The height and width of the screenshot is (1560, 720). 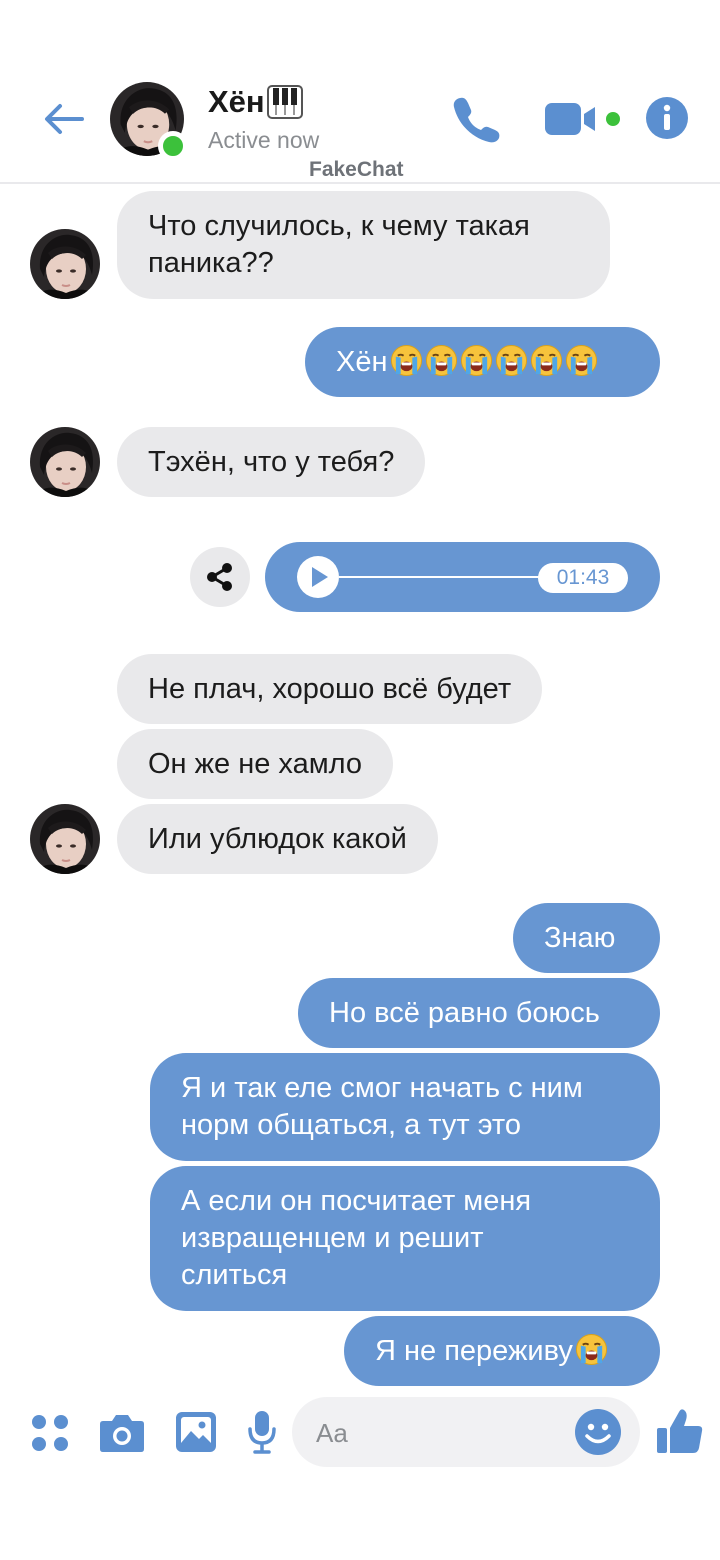 What do you see at coordinates (332, 1433) in the screenshot?
I see `message-input-placeholder: Aa` at bounding box center [332, 1433].